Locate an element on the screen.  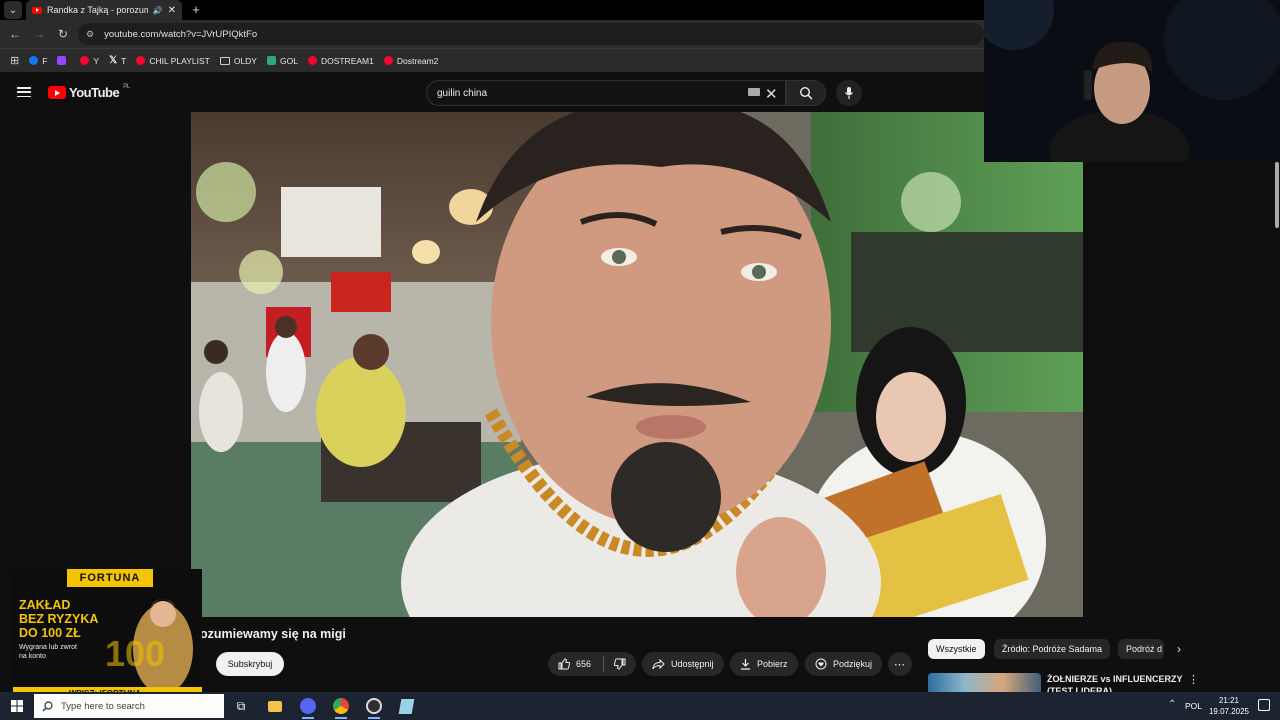
youtube-header: YouTube PL guilin china ✕ is located at coordinates (492, 92).